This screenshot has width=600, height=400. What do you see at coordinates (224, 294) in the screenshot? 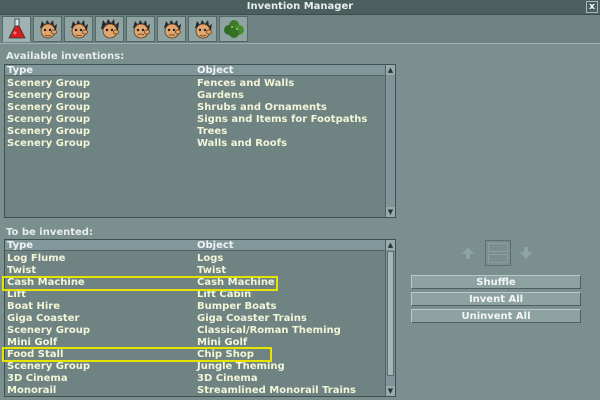
I see `item-object: Lift Cabin` at bounding box center [224, 294].